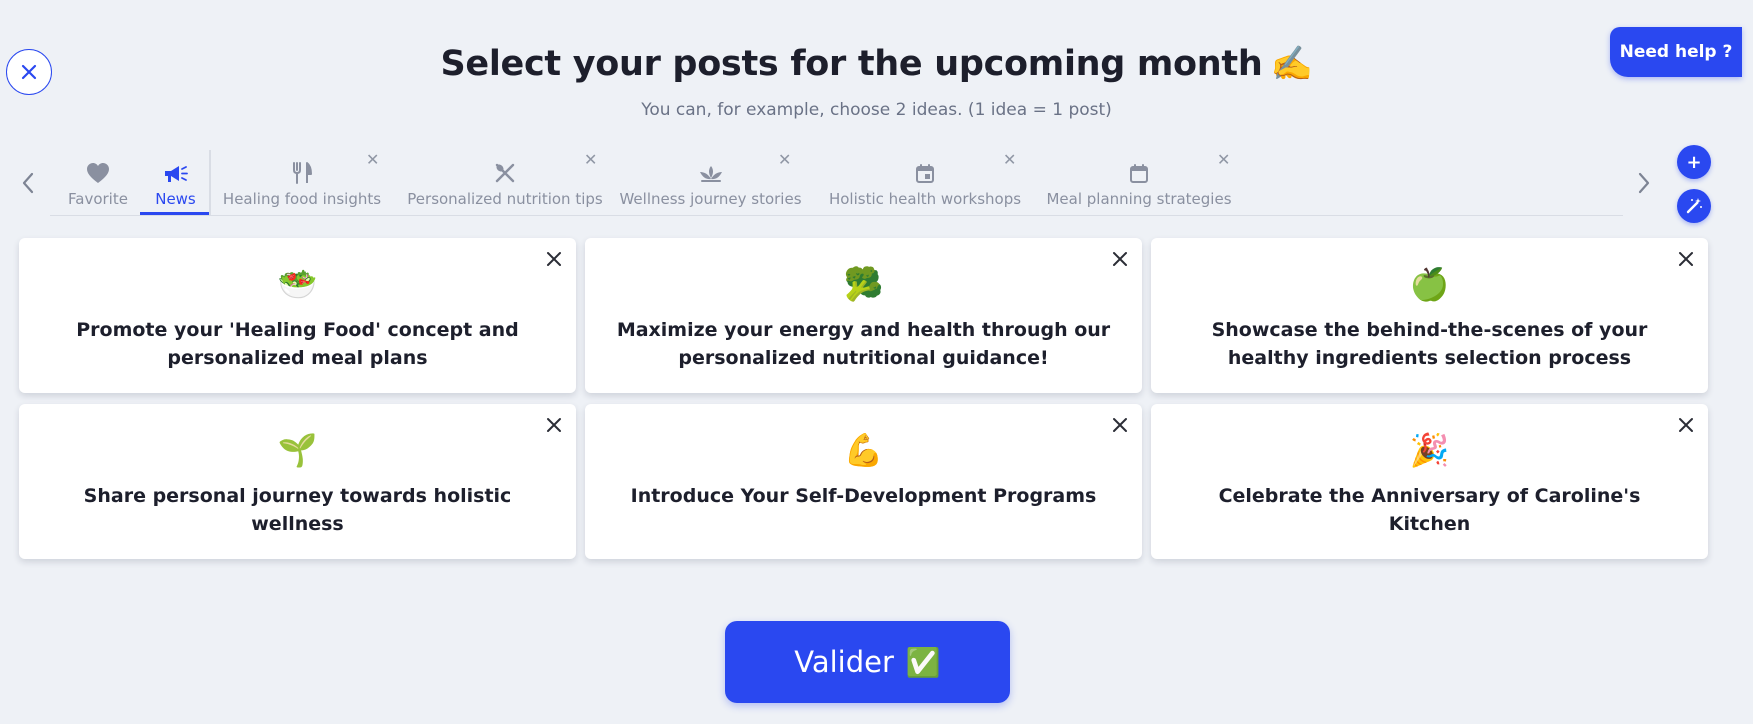 The width and height of the screenshot is (1753, 724). I want to click on tab-wellness-journey-stories: Wellness journey stories, so click(710, 181).